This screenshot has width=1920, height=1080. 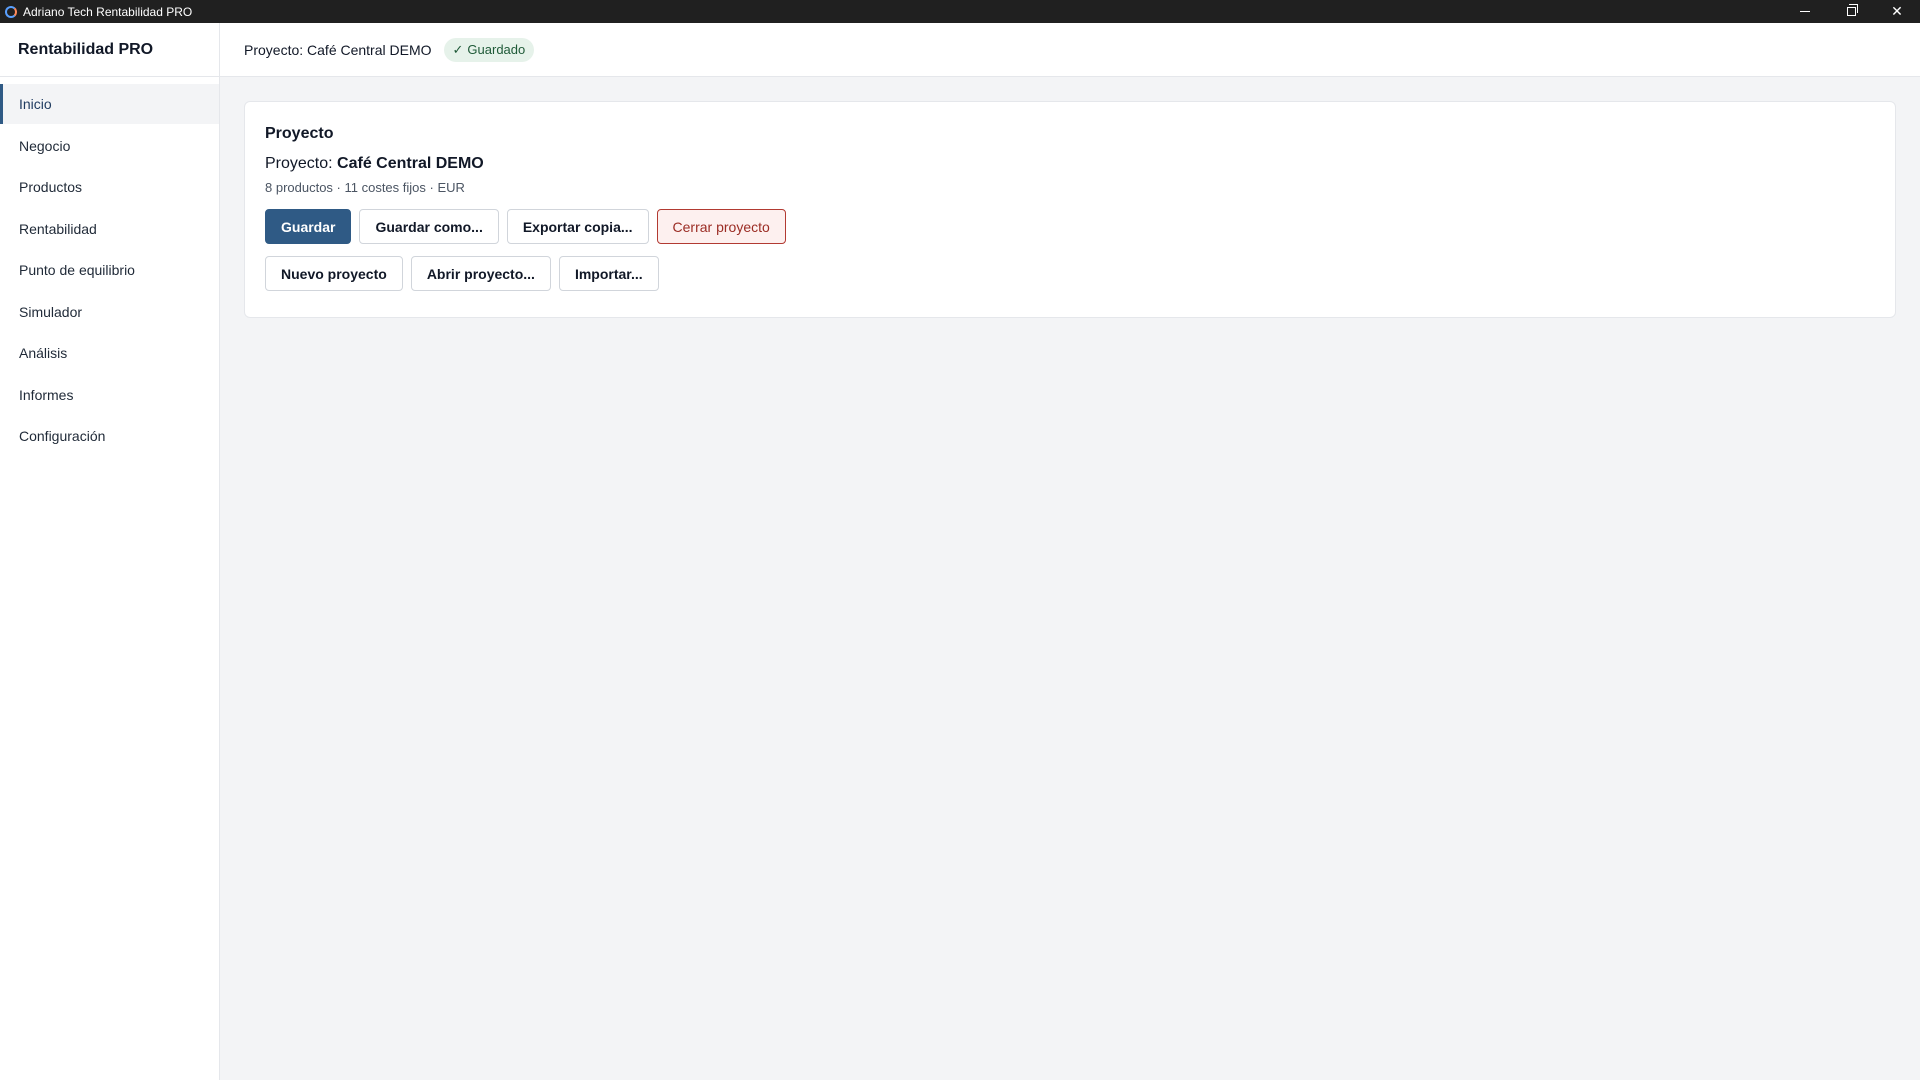 I want to click on project-line: Proyecto: Café Central DEMO, so click(x=1070, y=164).